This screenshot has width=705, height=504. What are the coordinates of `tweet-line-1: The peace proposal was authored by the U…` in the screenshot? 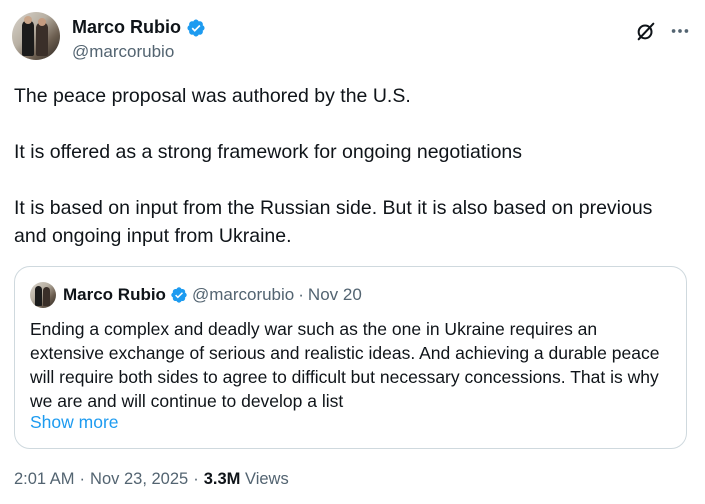 It's located at (212, 96).